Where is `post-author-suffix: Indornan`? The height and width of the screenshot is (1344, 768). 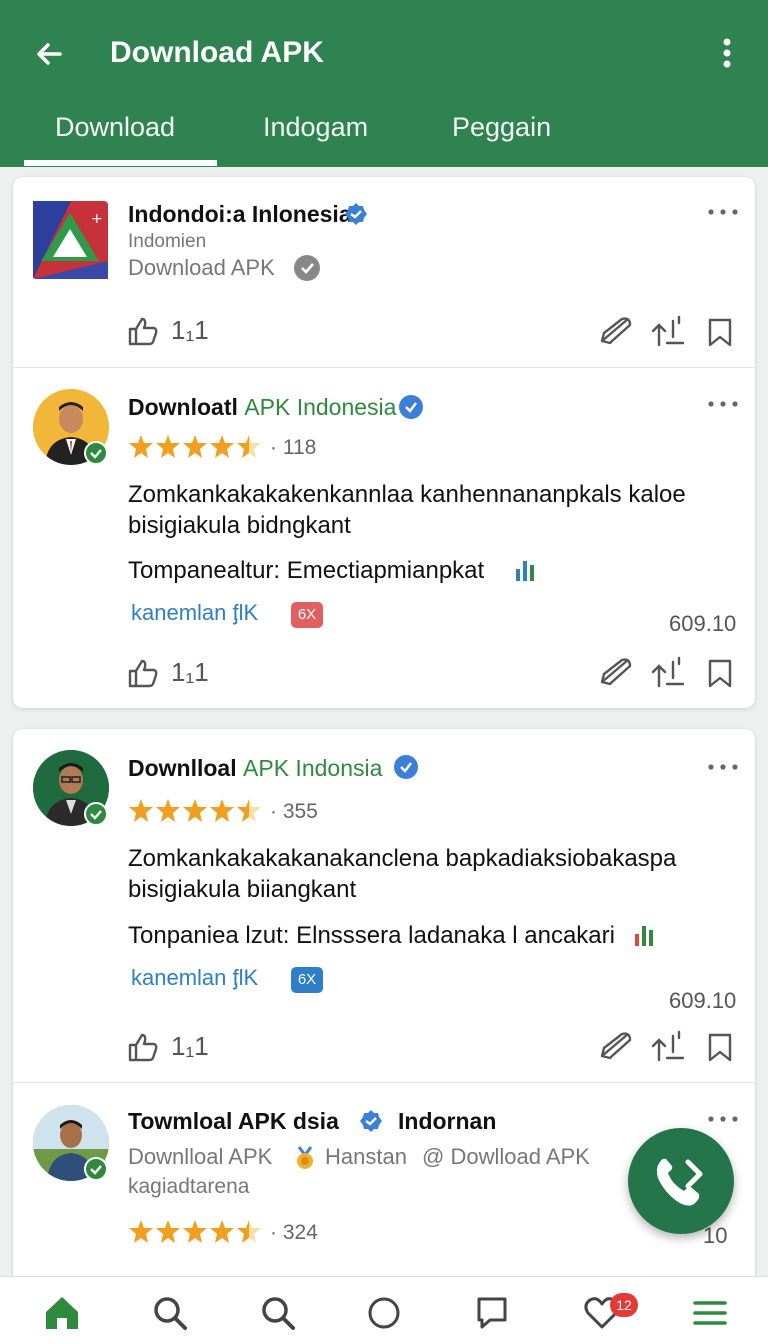 post-author-suffix: Indornan is located at coordinates (447, 1121).